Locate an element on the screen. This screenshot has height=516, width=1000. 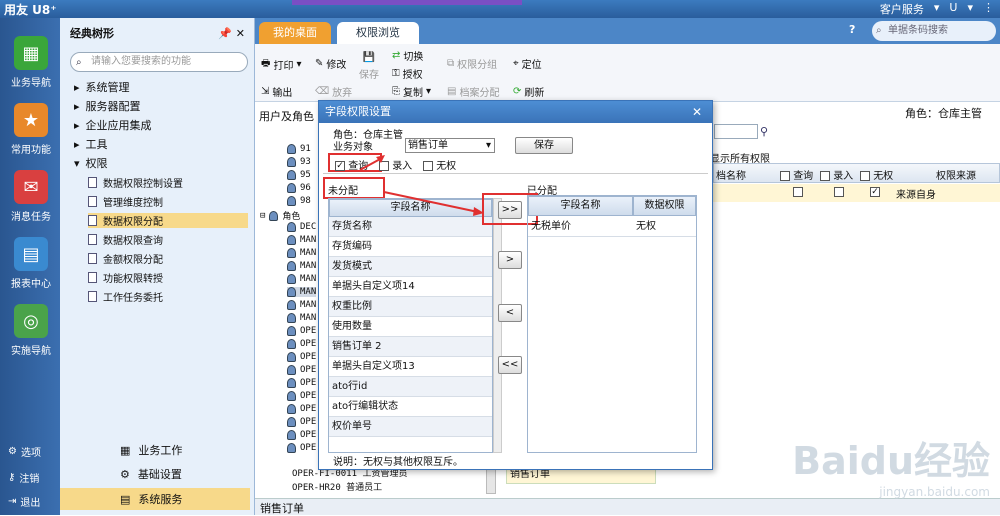
annotation-arrows is located at coordinates (421, 185).